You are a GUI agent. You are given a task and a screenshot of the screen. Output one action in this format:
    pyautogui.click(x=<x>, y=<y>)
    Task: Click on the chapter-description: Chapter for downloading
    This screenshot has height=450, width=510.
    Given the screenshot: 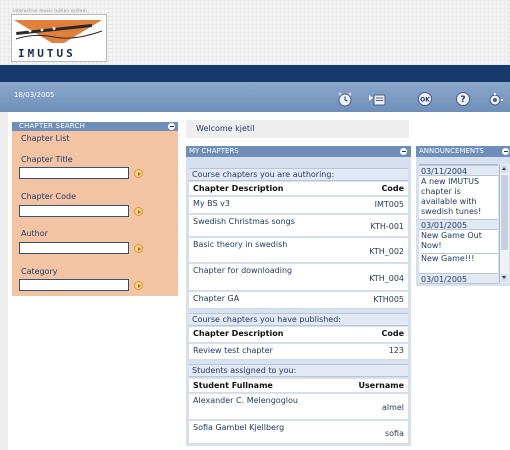 What is the action you would take?
    pyautogui.click(x=268, y=271)
    